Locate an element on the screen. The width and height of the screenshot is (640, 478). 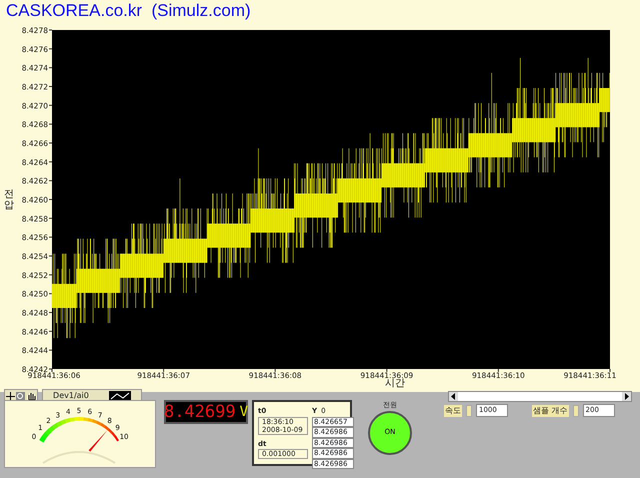
unit-label: V is located at coordinates (244, 412).